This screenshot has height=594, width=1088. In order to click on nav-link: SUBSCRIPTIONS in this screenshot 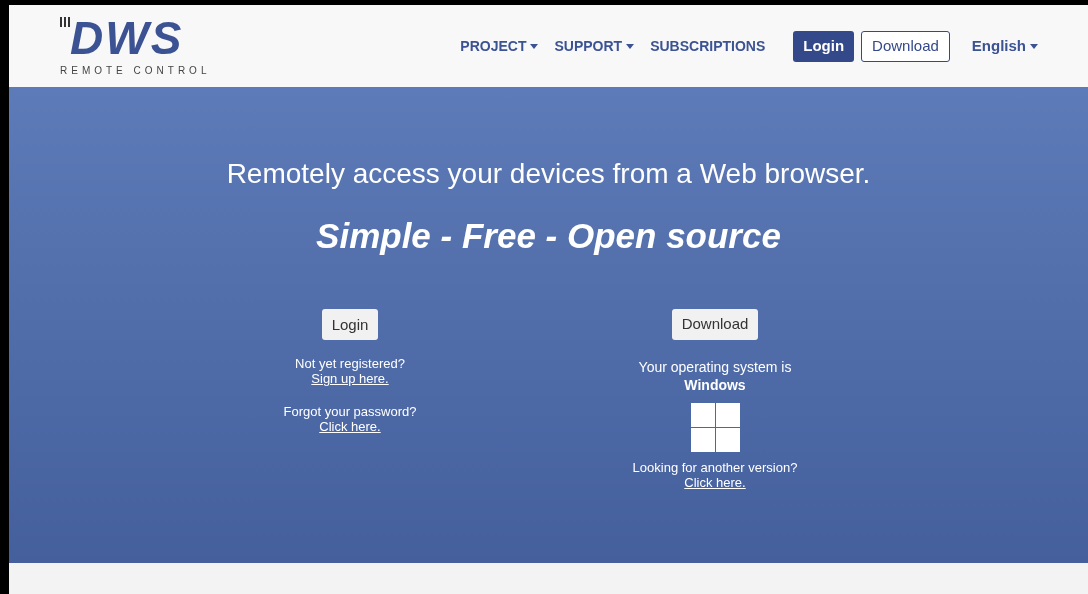, I will do `click(708, 46)`.